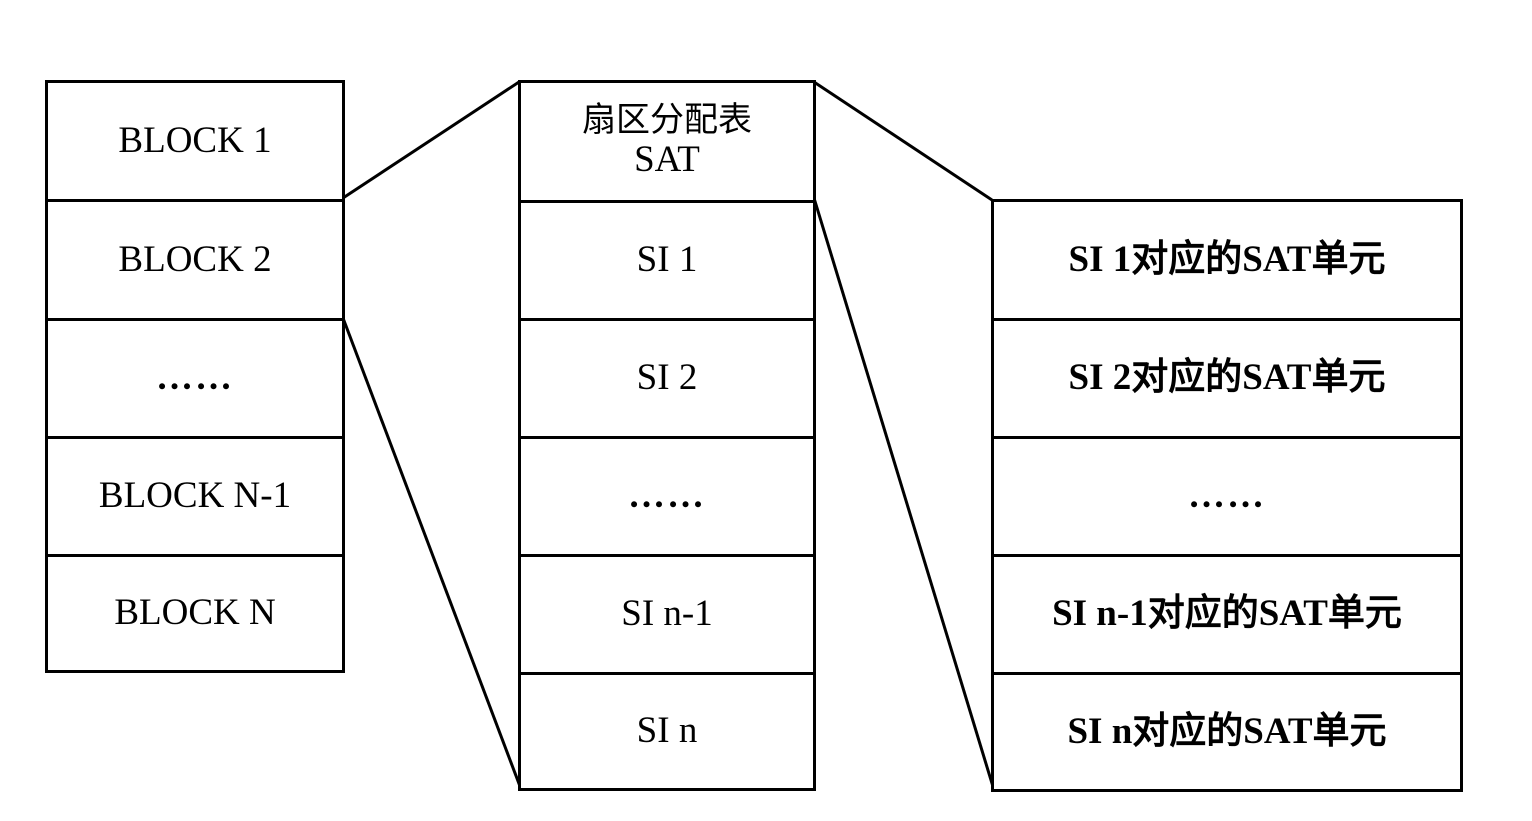  I want to click on sat-si-cell: SI 1, so click(667, 262).